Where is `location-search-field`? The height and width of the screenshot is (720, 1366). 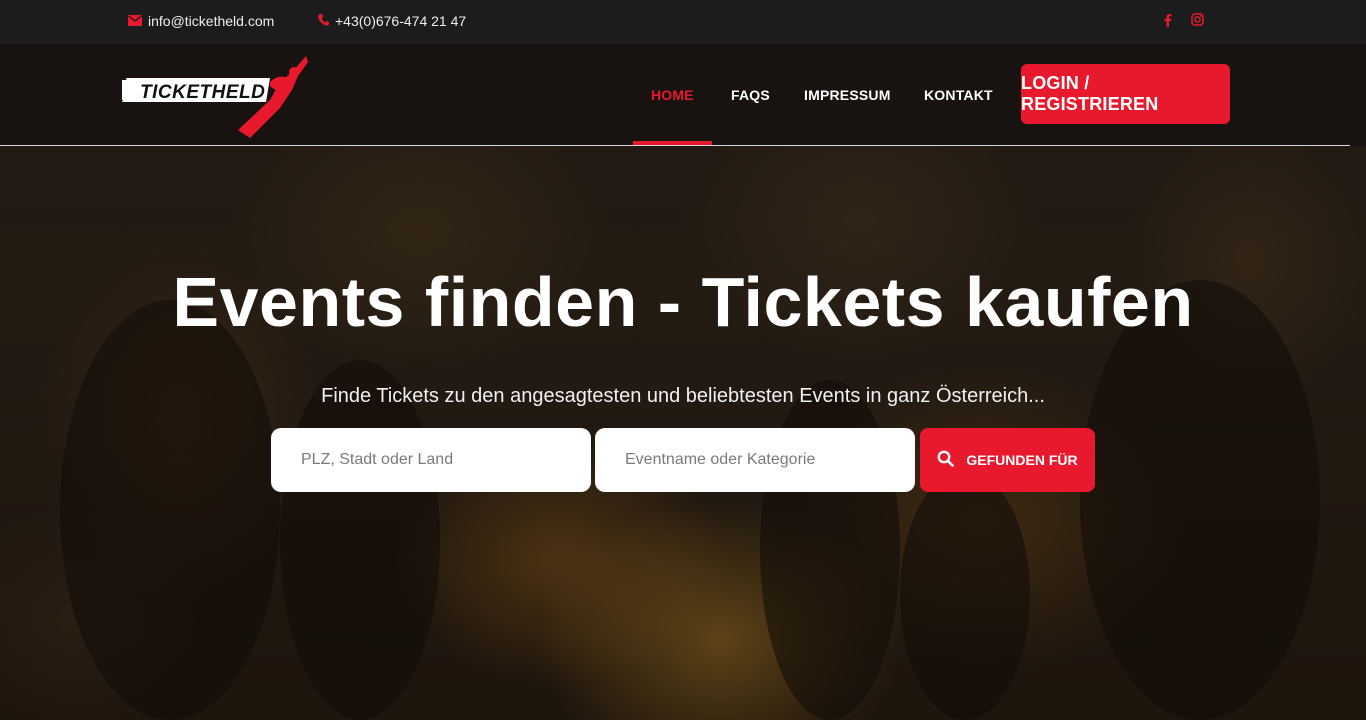
location-search-field is located at coordinates (431, 460).